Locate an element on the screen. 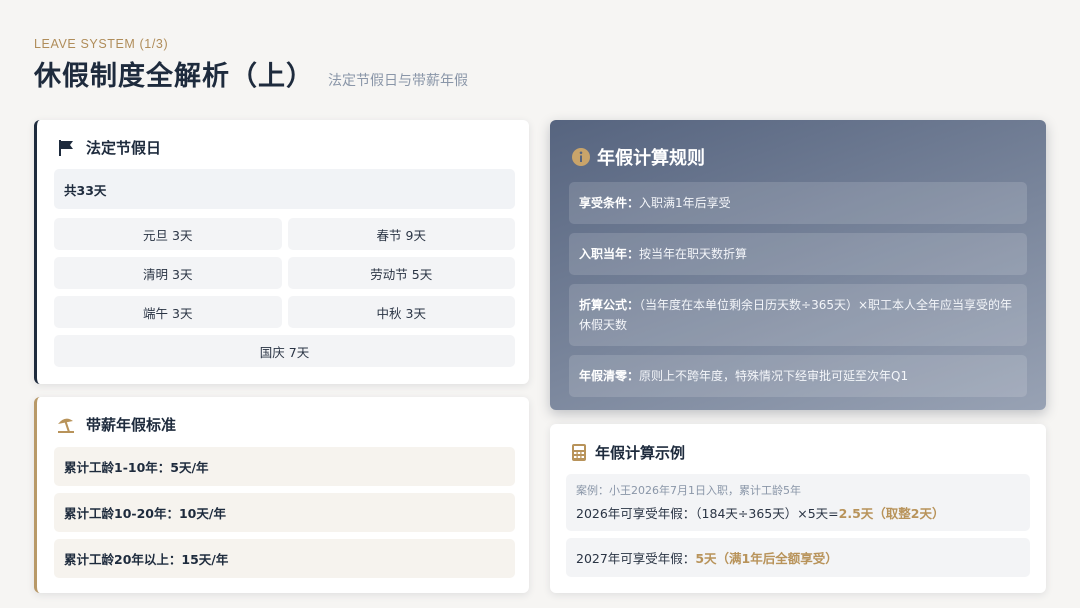 The image size is (1080, 608). holiday-item: 中秋 3天 is located at coordinates (401, 312).